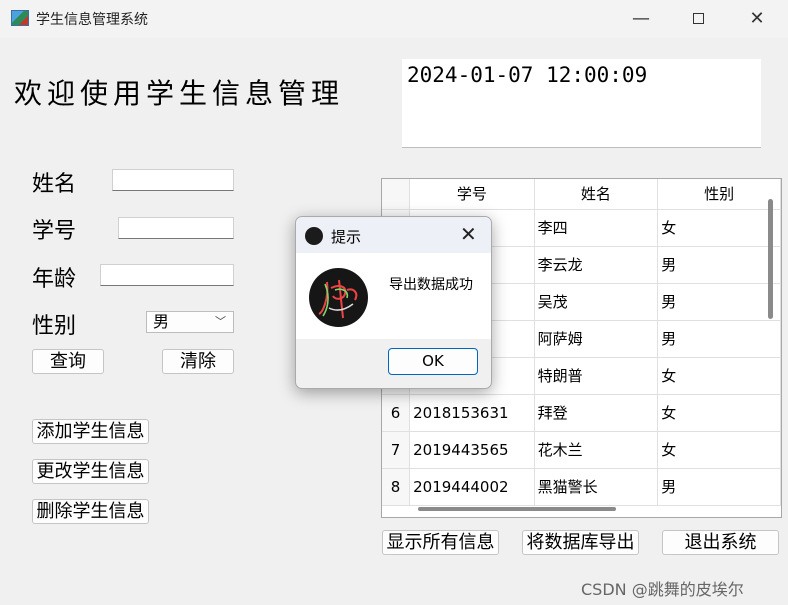 The height and width of the screenshot is (605, 788). I want to click on ok-button: OK, so click(433, 361).